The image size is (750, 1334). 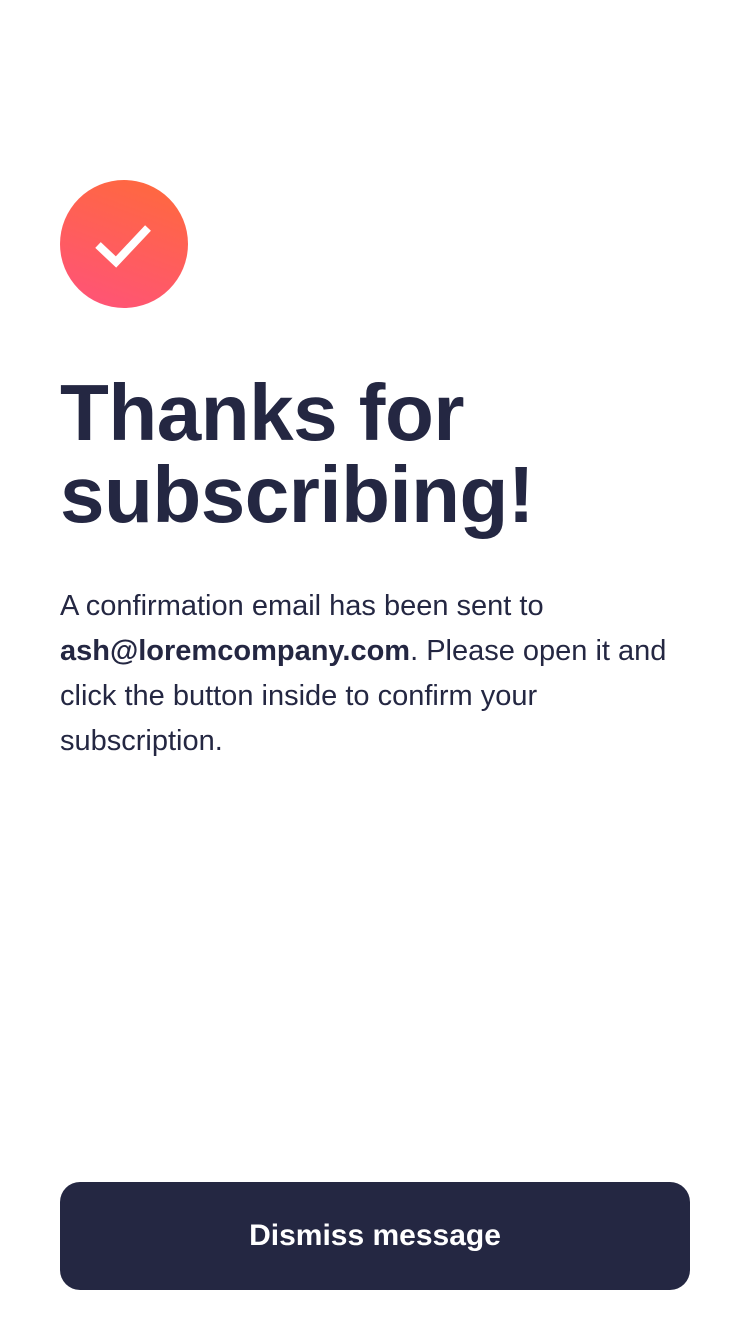 I want to click on checkmark-glyph, so click(x=123, y=246).